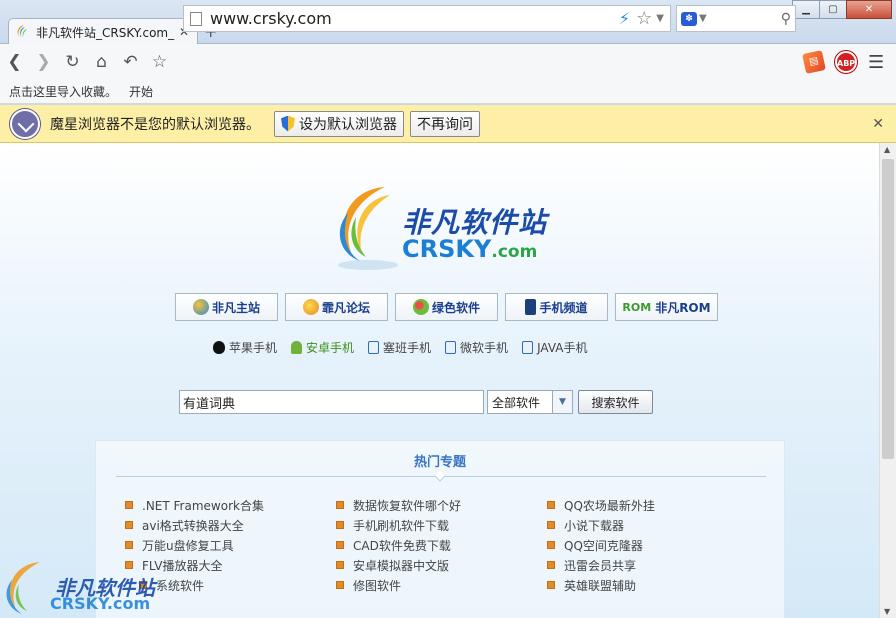 This screenshot has height=618, width=896. What do you see at coordinates (683, 307) in the screenshot?
I see `nav-rom-label: 非凡ROM` at bounding box center [683, 307].